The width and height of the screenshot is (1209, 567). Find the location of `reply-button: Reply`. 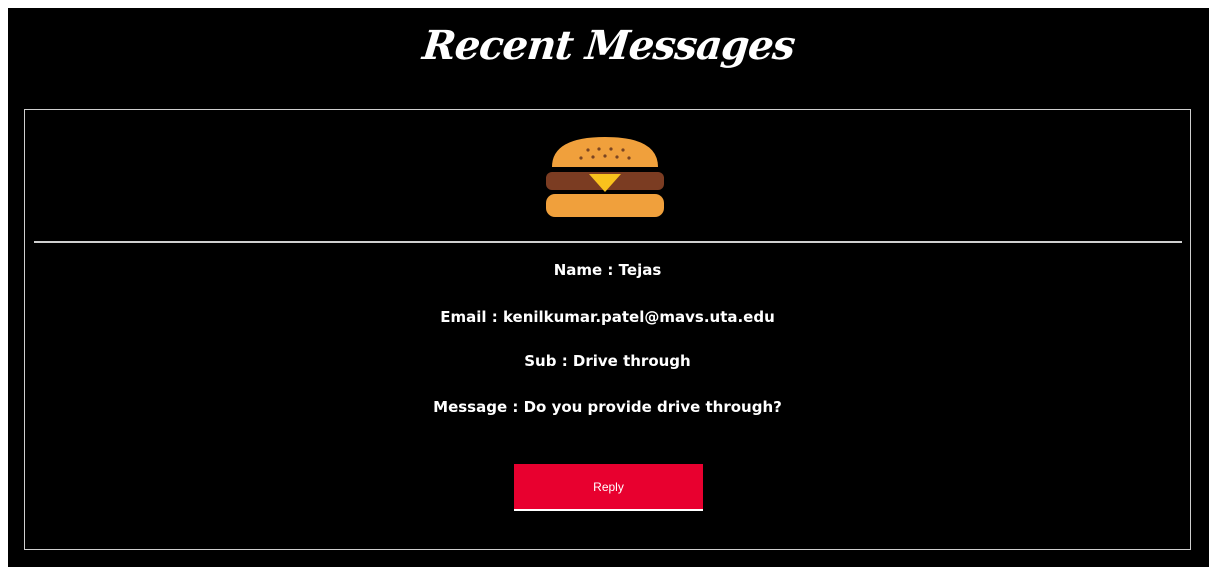

reply-button: Reply is located at coordinates (608, 487).